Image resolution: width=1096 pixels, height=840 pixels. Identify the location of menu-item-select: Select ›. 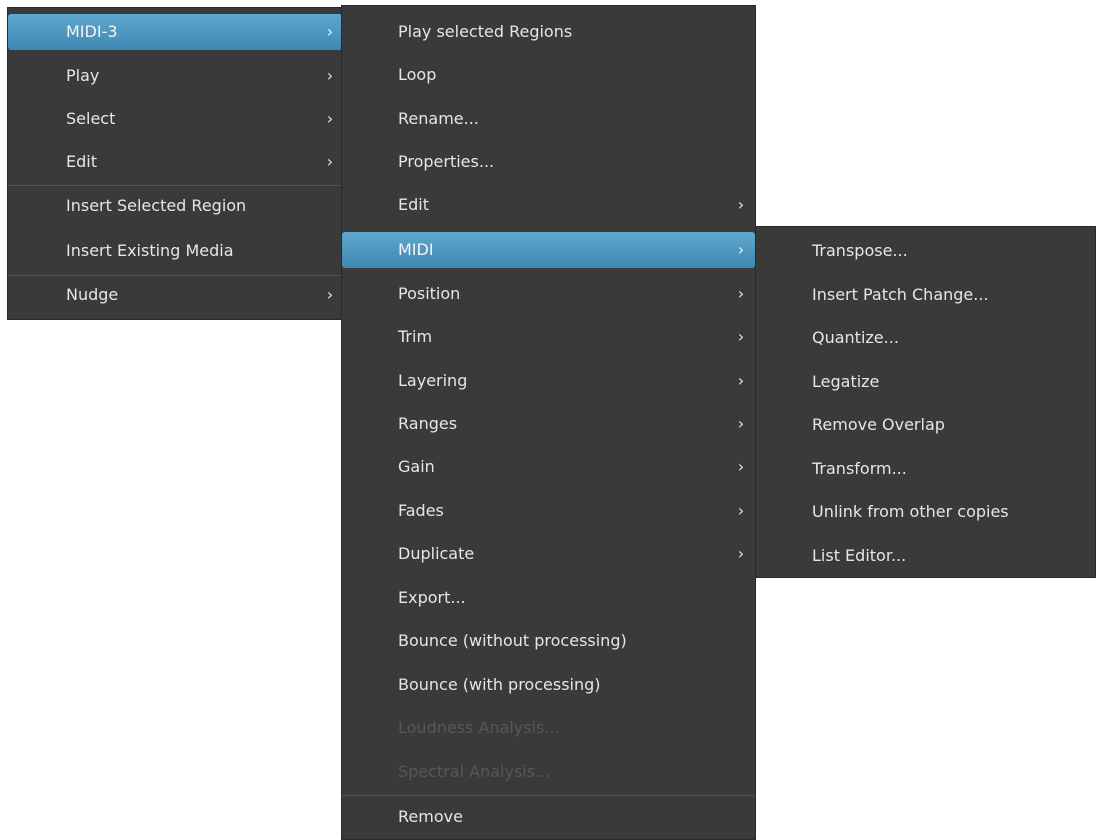
(175, 119).